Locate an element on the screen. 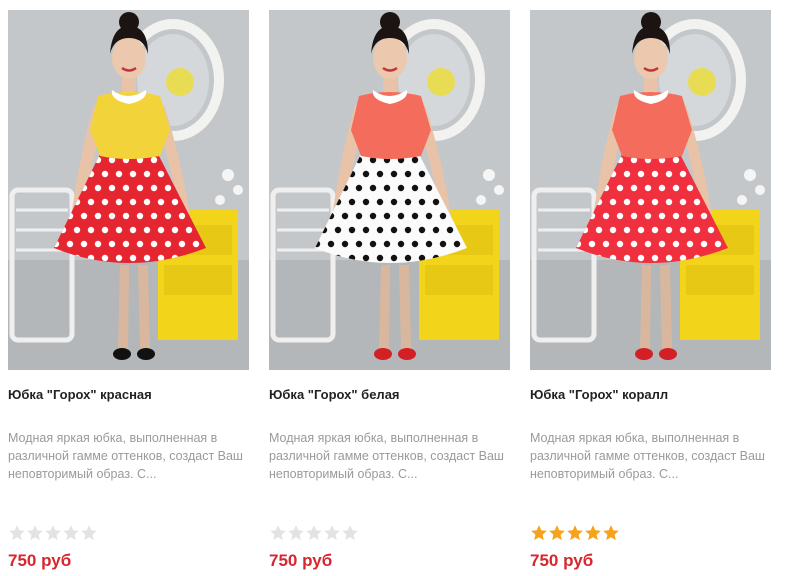 This screenshot has height=576, width=788. product-title: Юбка "Горох" коралл is located at coordinates (650, 396).